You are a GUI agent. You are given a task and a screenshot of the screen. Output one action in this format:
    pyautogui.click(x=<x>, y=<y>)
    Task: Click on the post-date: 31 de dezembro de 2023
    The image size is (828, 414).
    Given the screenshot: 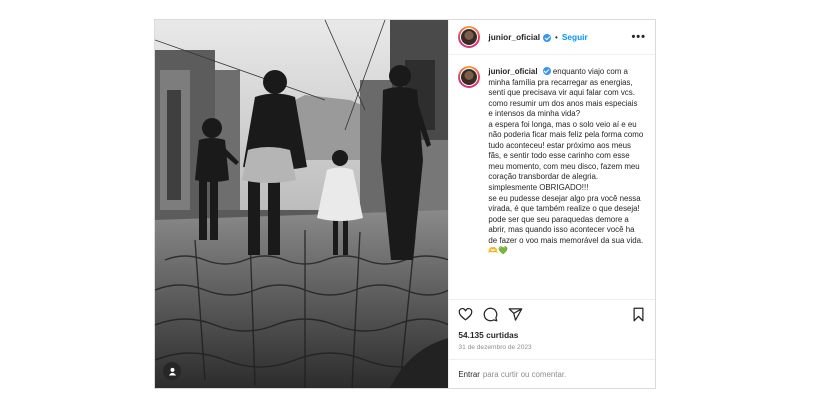 What is the action you would take?
    pyautogui.click(x=495, y=347)
    